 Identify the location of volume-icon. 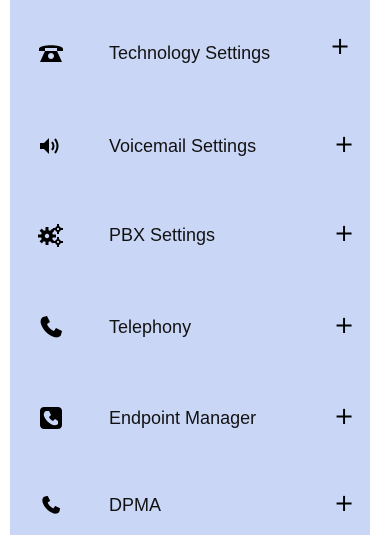
(51, 146).